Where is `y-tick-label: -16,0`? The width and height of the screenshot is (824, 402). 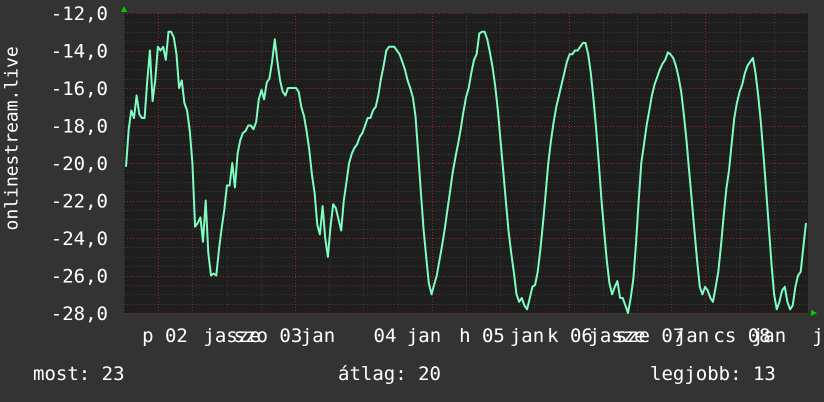
y-tick-label: -16,0 is located at coordinates (79, 89).